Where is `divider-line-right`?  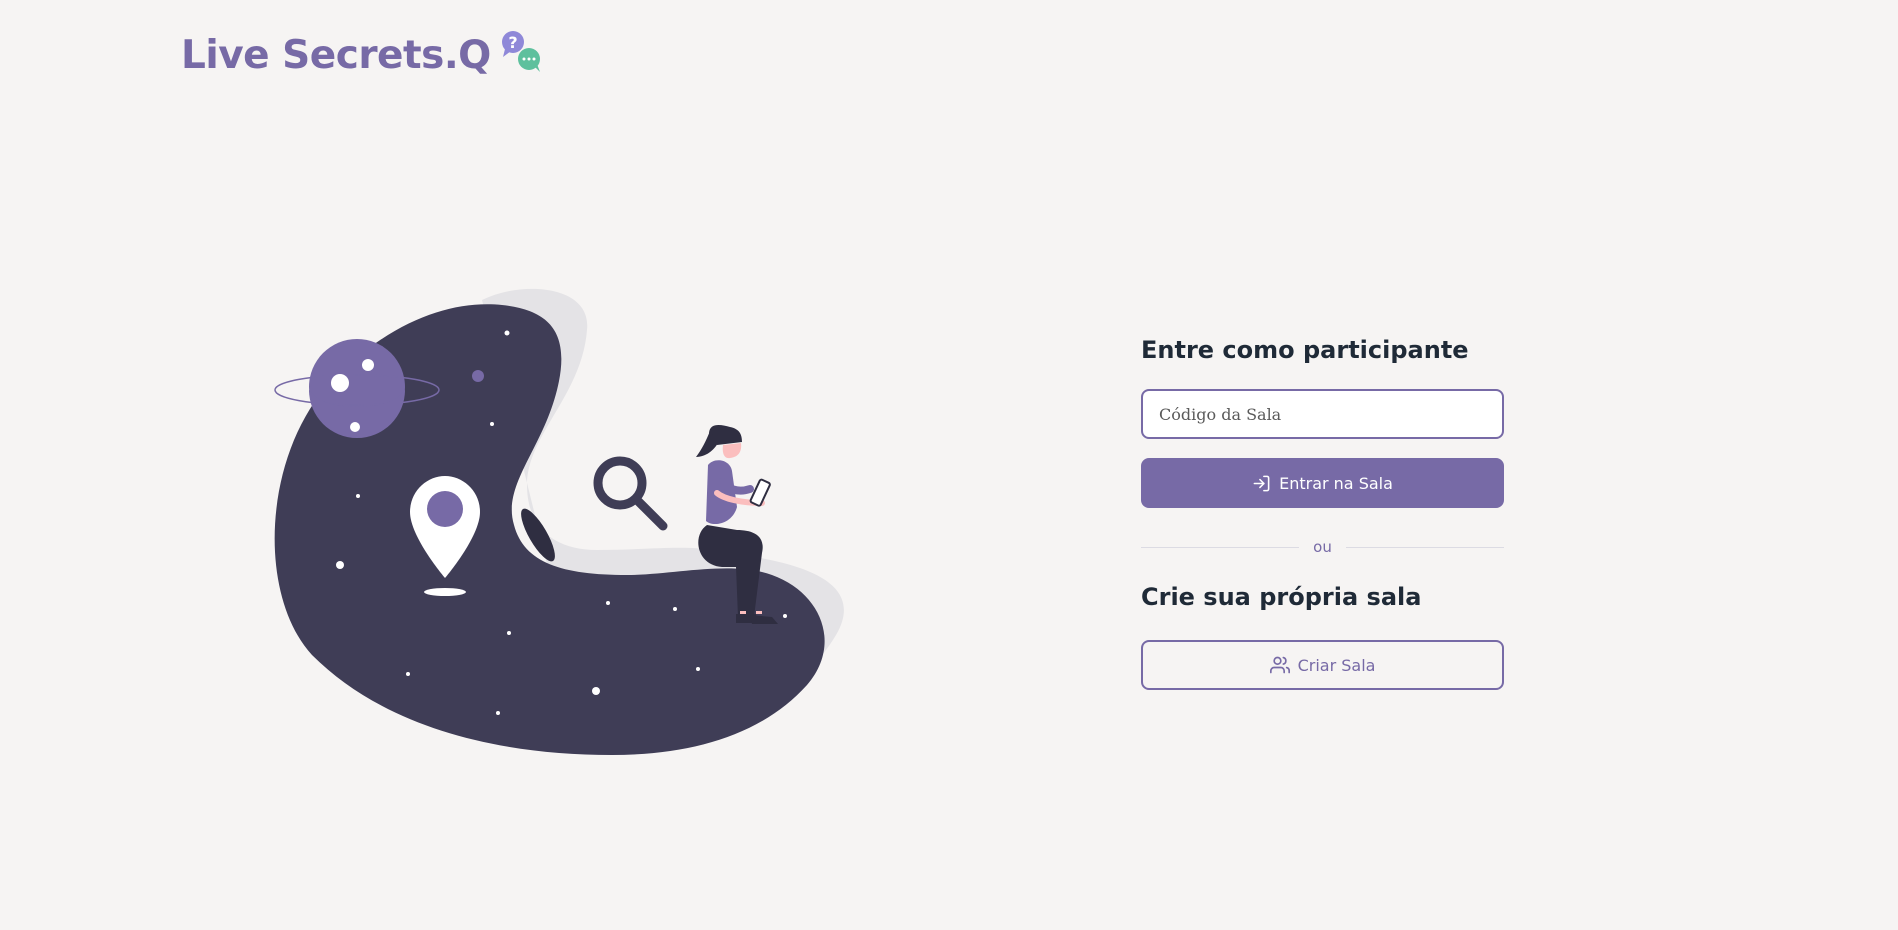
divider-line-right is located at coordinates (1424, 547).